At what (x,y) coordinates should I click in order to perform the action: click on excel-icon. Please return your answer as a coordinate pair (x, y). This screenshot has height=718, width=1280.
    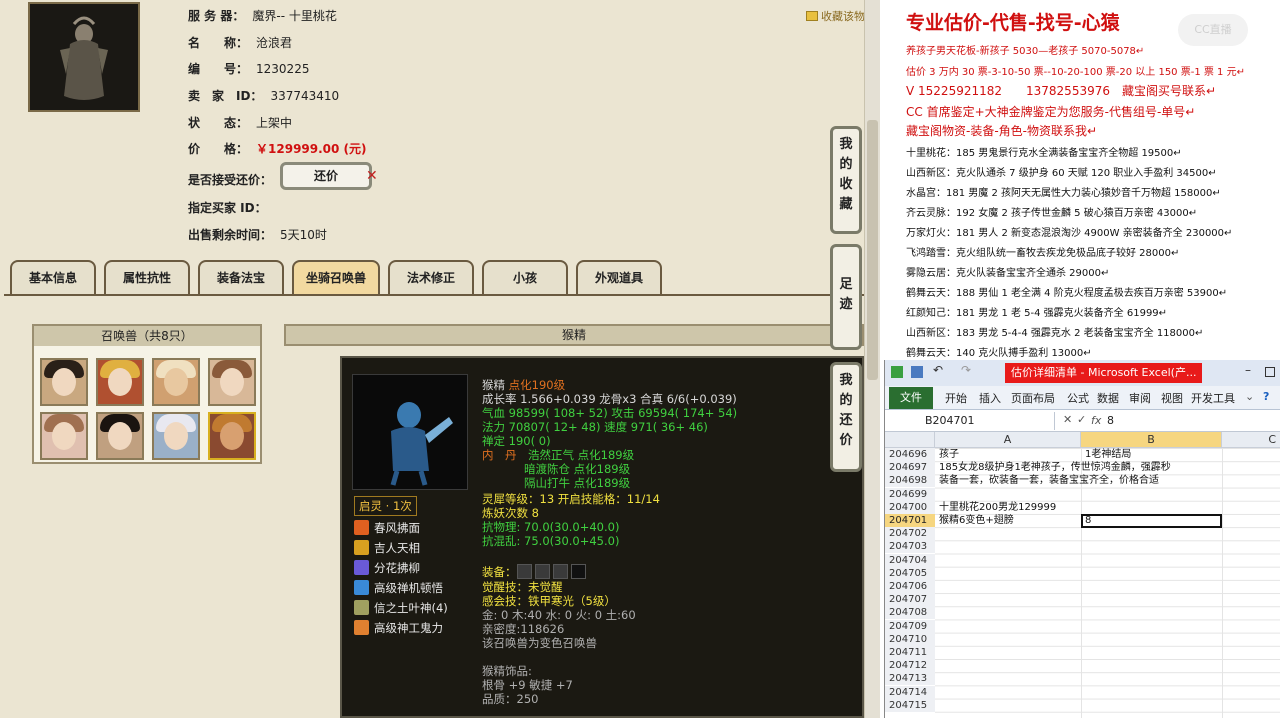
    Looking at the image, I should click on (897, 372).